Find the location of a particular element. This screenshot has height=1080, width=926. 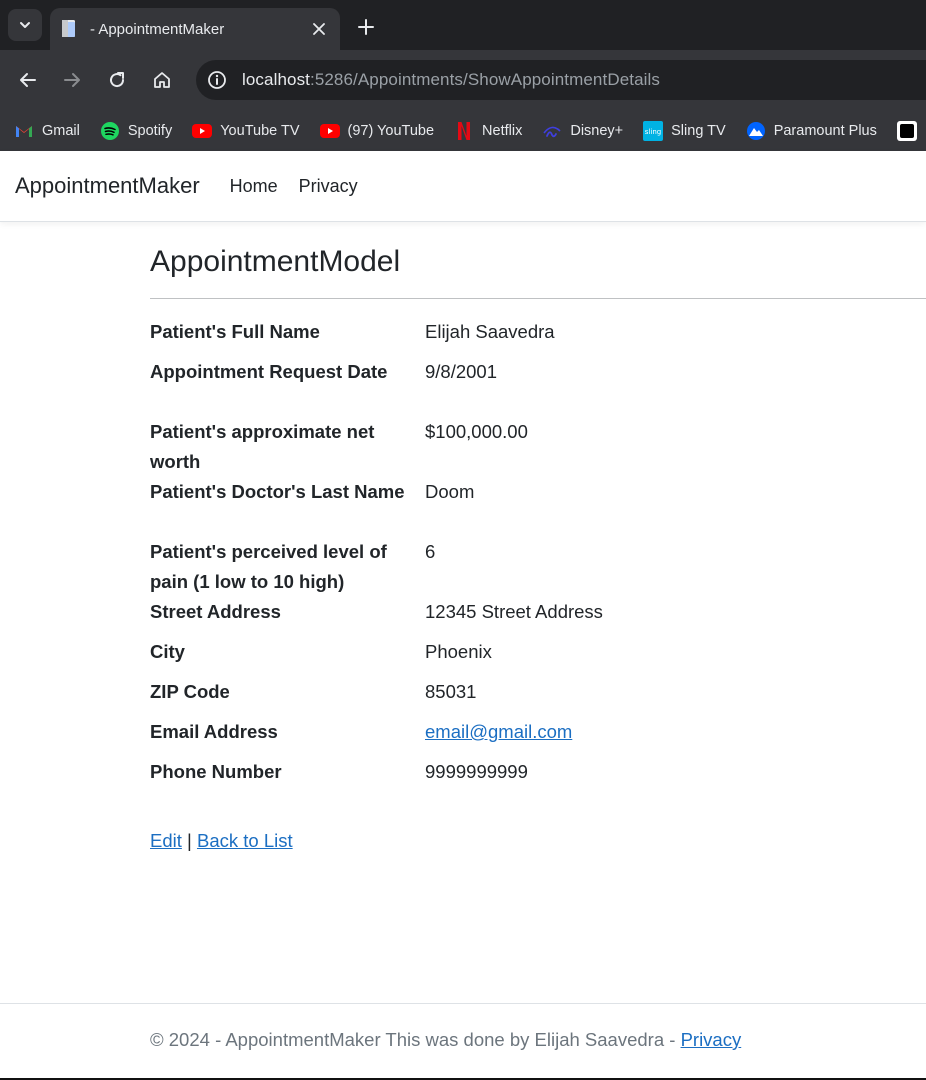

site-navbar: AppointmentMaker Home Privacy is located at coordinates (463, 186).